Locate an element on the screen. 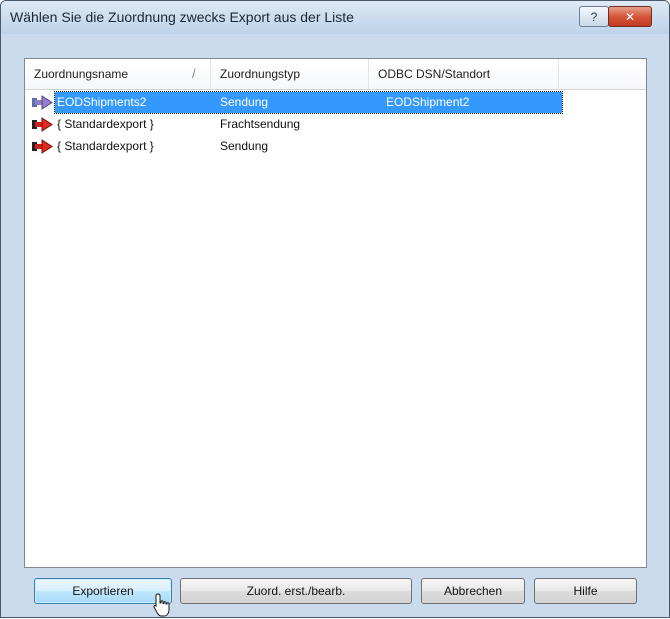 The image size is (670, 619). column-header-dsn: ODBC DSN/Standort is located at coordinates (464, 74).